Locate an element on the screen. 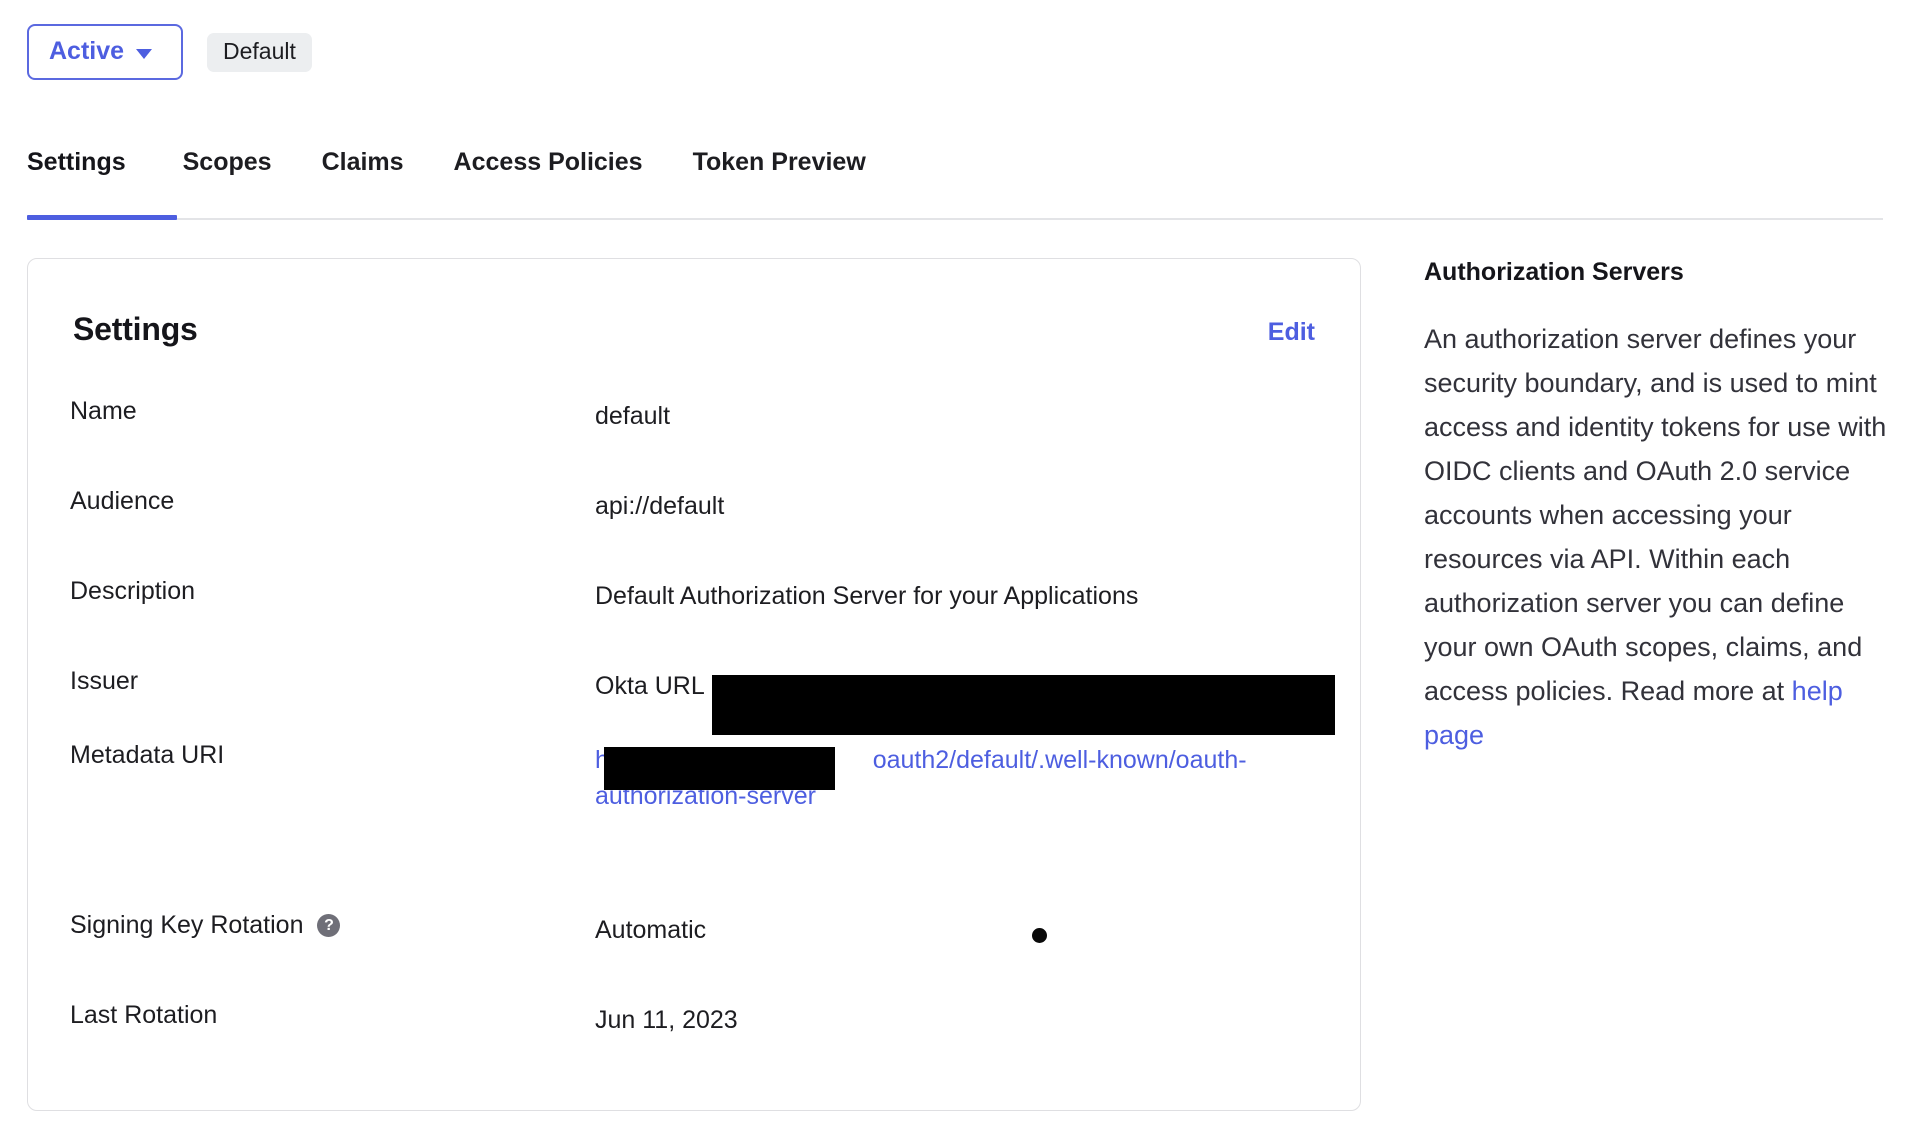 The height and width of the screenshot is (1138, 1908). status-bar: Active Default is located at coordinates (169, 52).